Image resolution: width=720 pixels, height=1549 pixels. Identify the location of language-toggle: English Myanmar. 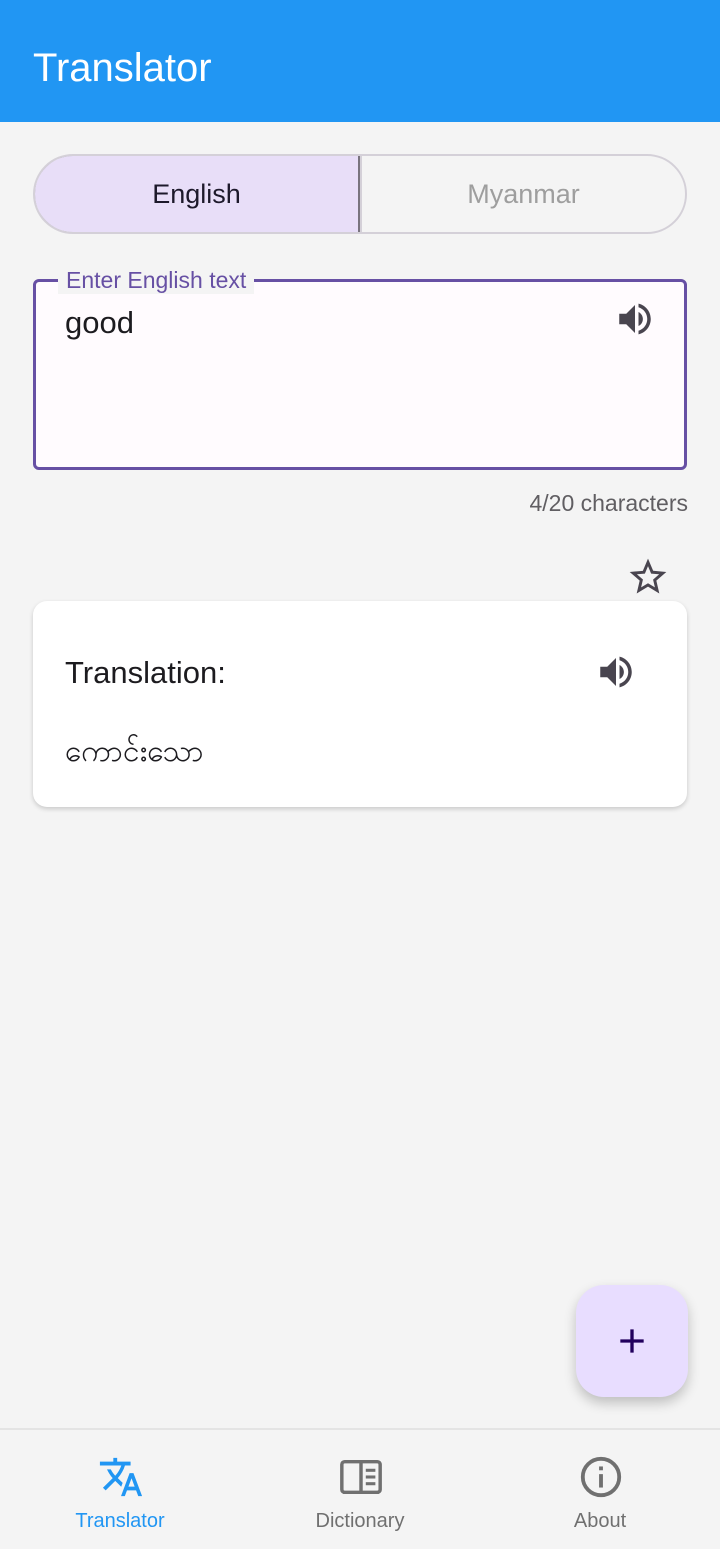
(360, 194).